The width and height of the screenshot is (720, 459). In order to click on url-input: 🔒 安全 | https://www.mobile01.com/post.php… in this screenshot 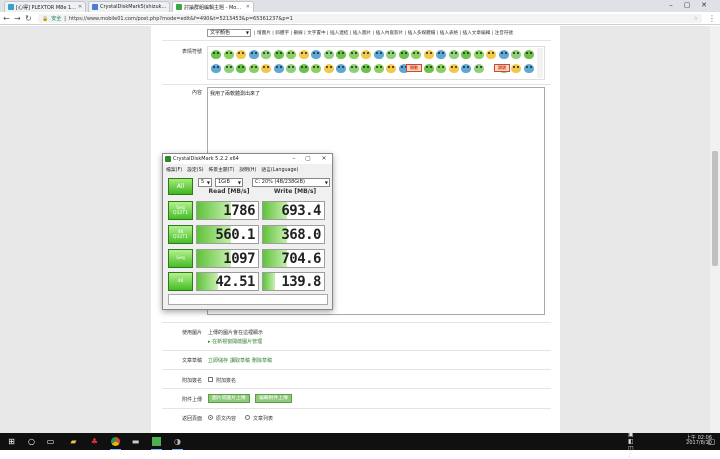, I will do `click(370, 18)`.